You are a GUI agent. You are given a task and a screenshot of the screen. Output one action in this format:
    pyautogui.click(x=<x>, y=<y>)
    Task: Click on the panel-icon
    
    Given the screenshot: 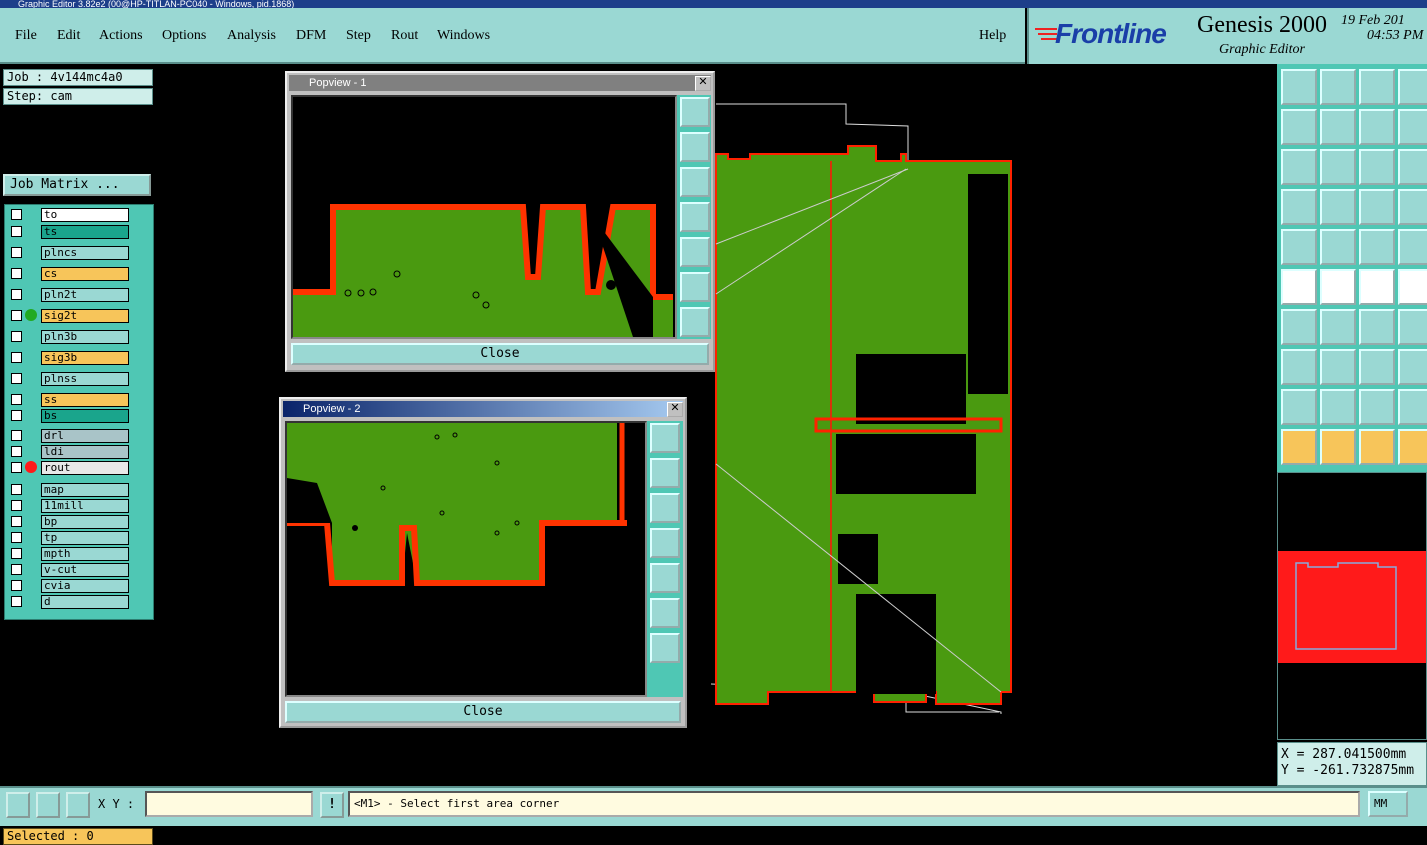 What is the action you would take?
    pyautogui.click(x=1412, y=87)
    